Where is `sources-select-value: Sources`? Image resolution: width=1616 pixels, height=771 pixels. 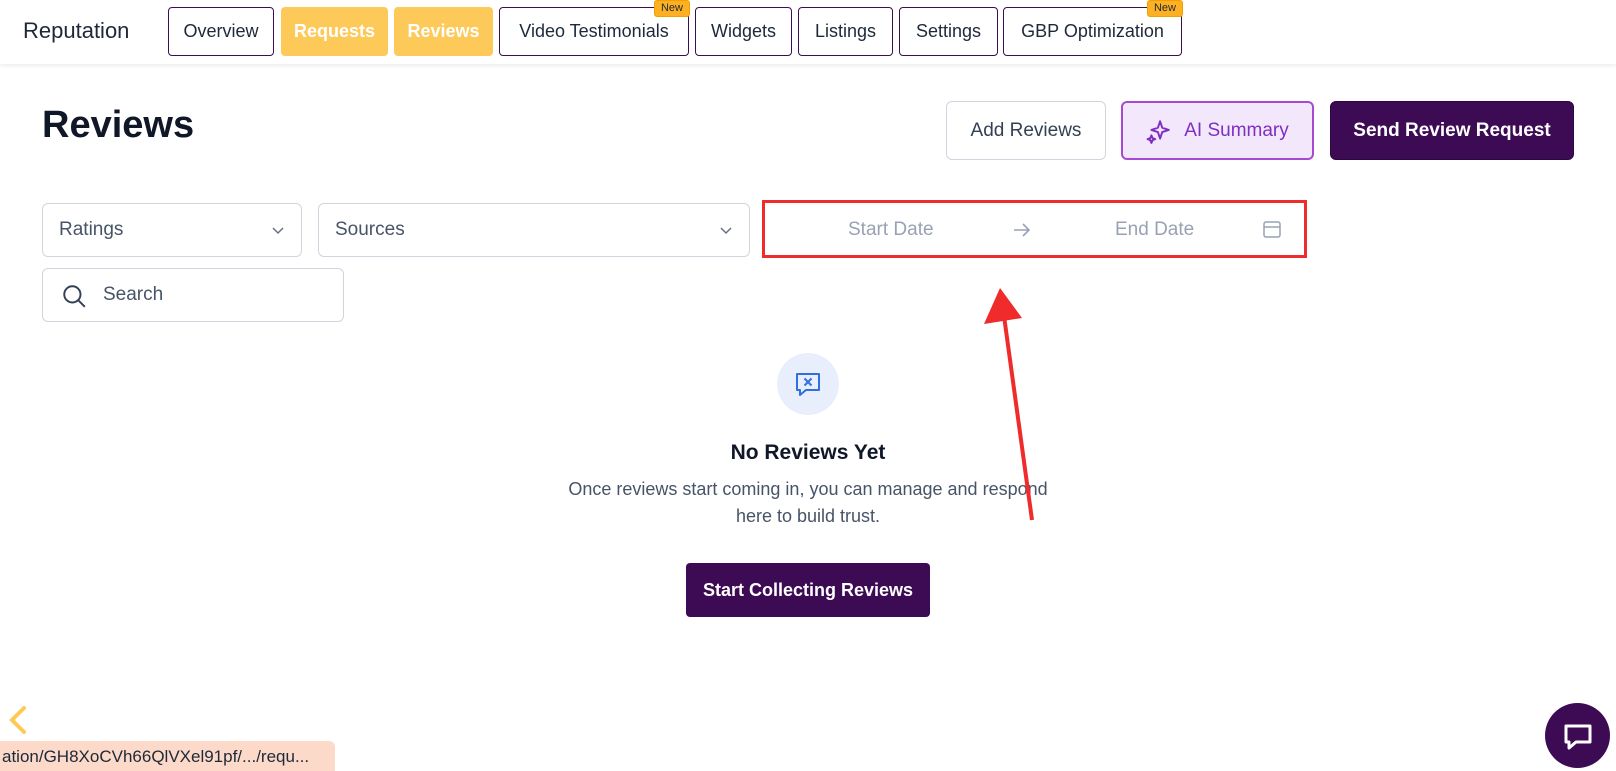
sources-select-value: Sources is located at coordinates (370, 229).